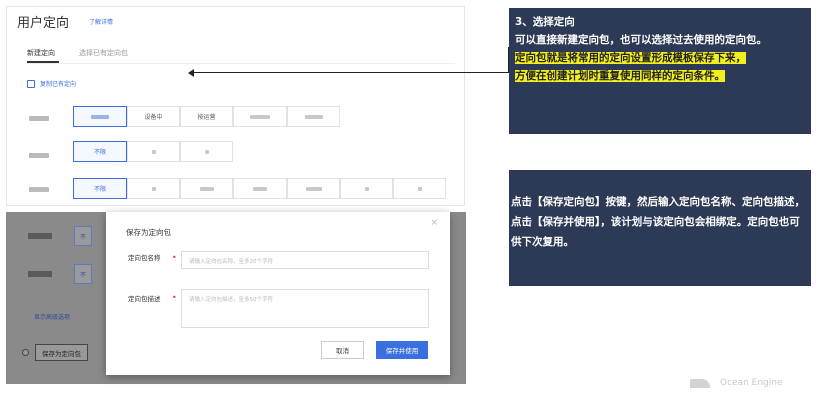 Image resolution: width=821 pixels, height=403 pixels. What do you see at coordinates (153, 116) in the screenshot?
I see `option-button: 设备中` at bounding box center [153, 116].